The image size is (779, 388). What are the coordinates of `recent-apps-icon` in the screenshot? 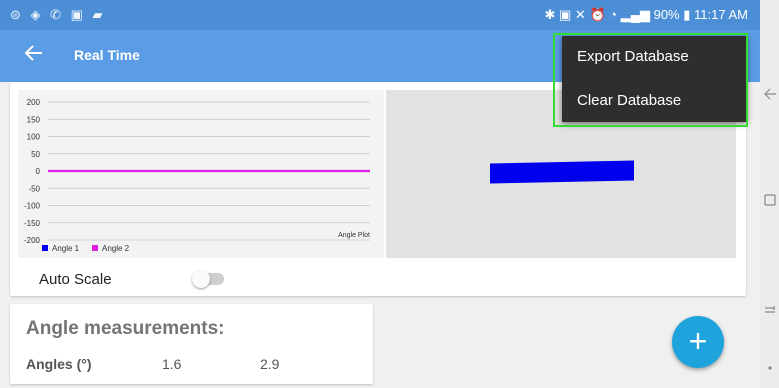 It's located at (770, 310).